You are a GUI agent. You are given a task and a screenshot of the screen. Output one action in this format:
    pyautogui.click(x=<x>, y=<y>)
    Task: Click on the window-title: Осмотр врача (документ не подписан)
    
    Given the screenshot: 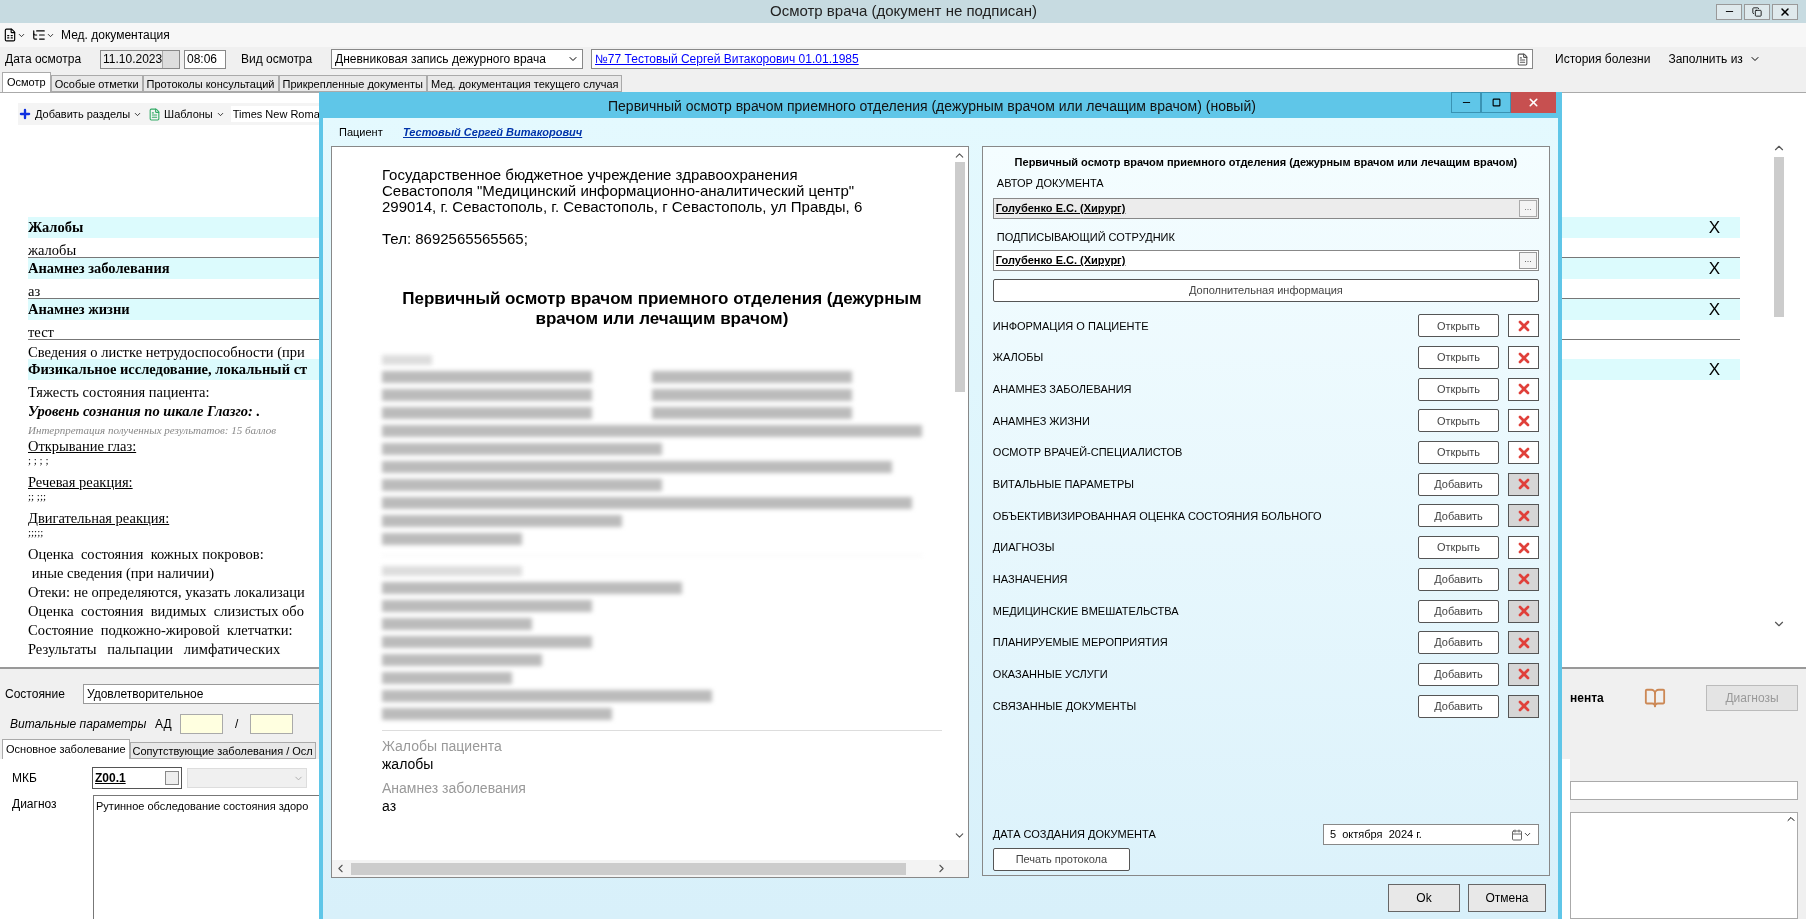 What is the action you would take?
    pyautogui.click(x=903, y=11)
    